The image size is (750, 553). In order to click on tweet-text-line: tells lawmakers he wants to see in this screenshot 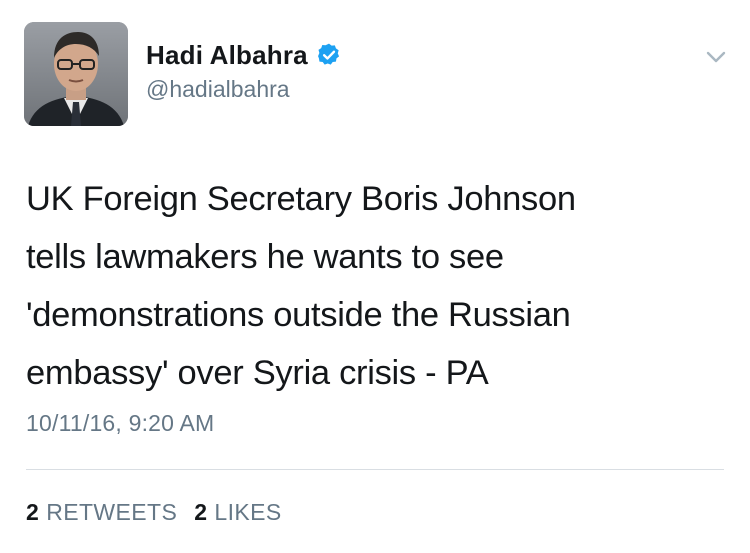, I will do `click(265, 257)`.